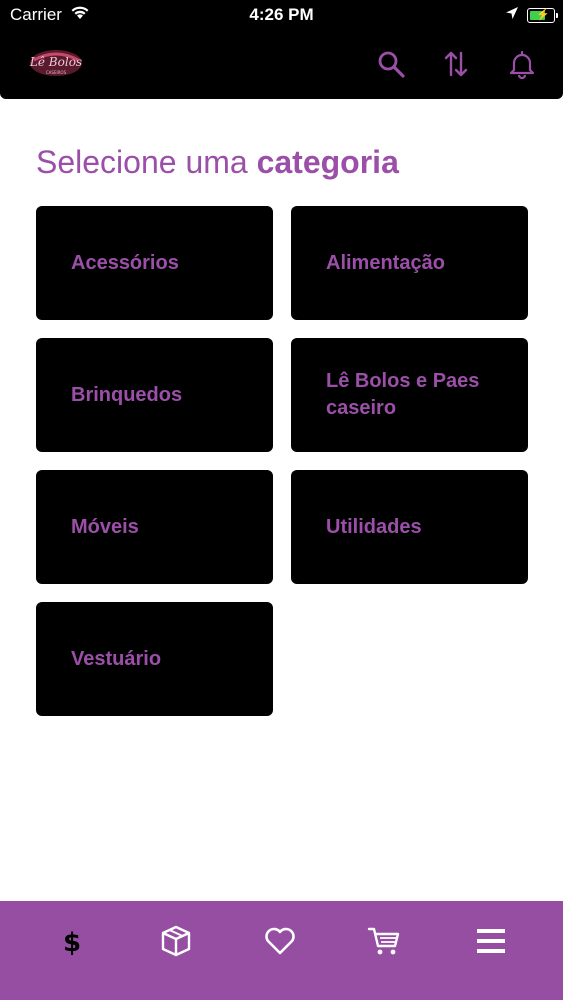 This screenshot has height=1000, width=563. What do you see at coordinates (125, 262) in the screenshot?
I see `category-label: Acessórios` at bounding box center [125, 262].